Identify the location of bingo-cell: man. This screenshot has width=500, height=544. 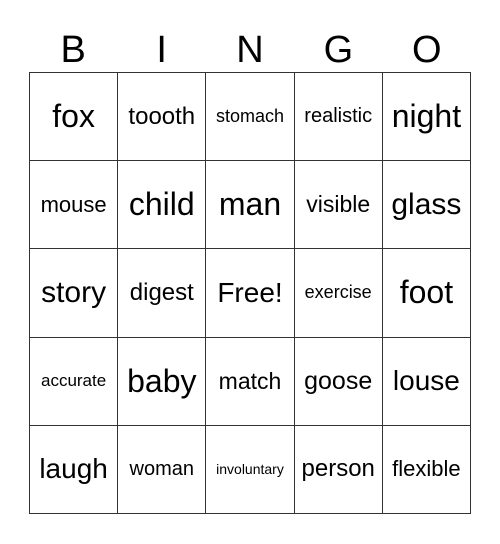
(250, 205).